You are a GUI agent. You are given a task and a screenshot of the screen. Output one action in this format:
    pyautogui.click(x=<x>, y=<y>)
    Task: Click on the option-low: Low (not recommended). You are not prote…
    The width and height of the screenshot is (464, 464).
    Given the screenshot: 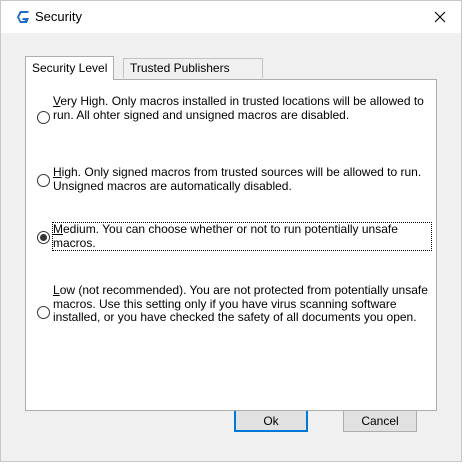 What is the action you would take?
    pyautogui.click(x=234, y=311)
    